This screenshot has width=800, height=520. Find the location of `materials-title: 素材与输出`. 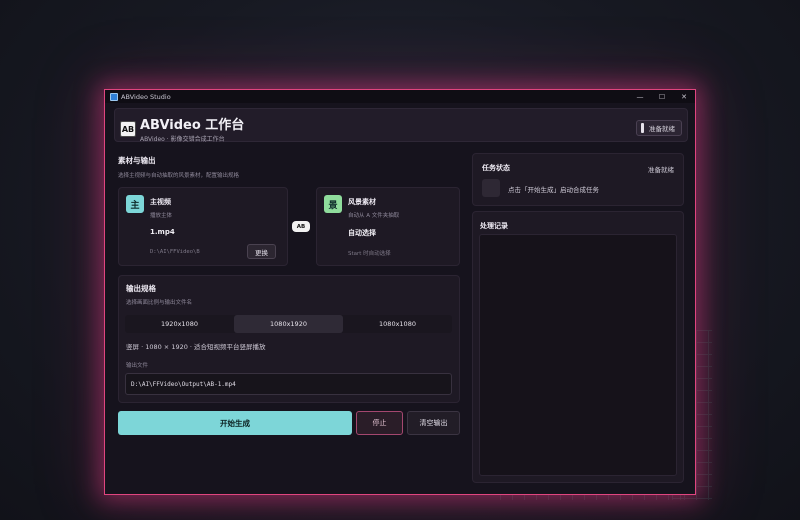

materials-title: 素材与输出 is located at coordinates (137, 160).